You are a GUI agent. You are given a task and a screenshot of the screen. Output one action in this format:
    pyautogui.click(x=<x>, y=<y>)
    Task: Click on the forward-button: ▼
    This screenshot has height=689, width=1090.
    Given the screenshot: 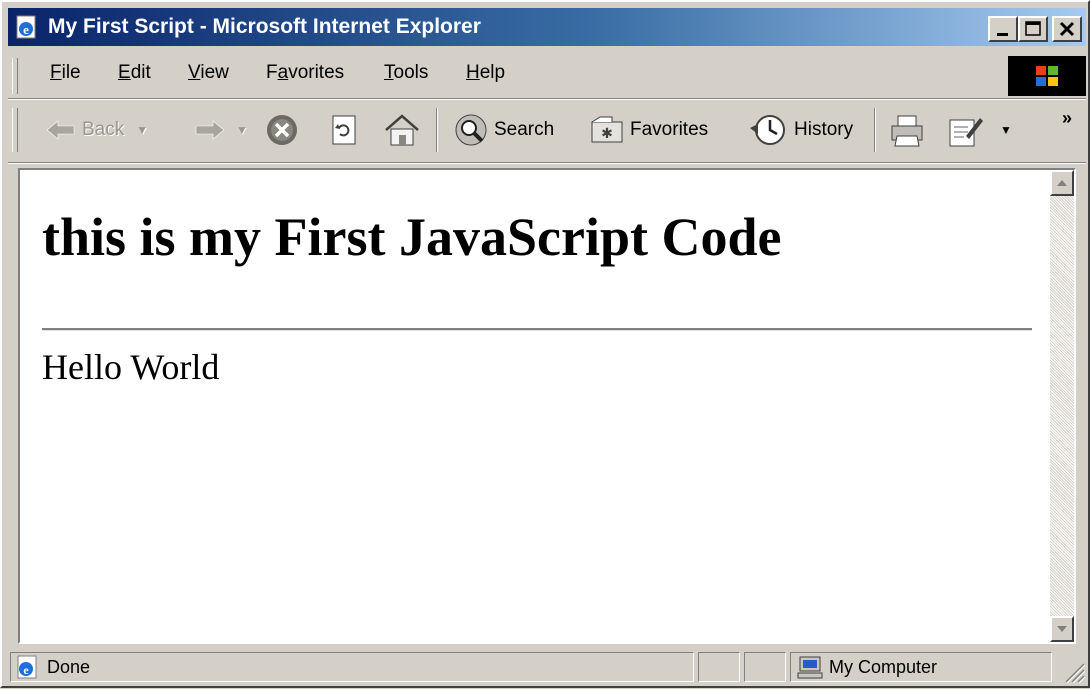 What is the action you would take?
    pyautogui.click(x=220, y=130)
    